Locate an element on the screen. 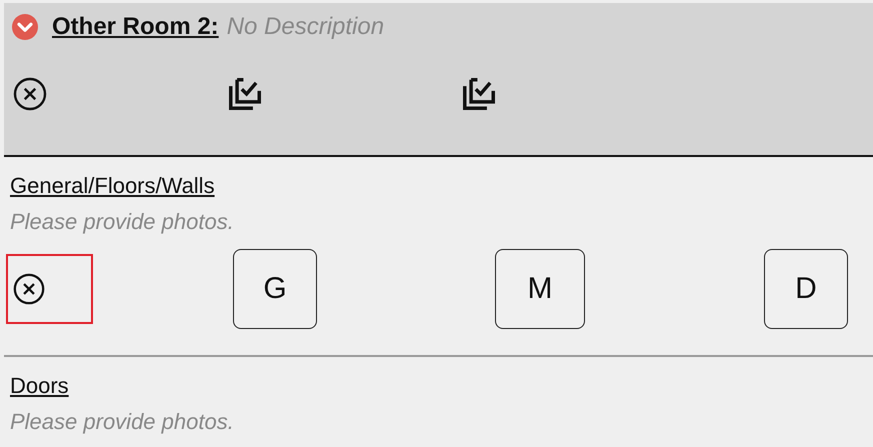  letter-button: G is located at coordinates (275, 289).